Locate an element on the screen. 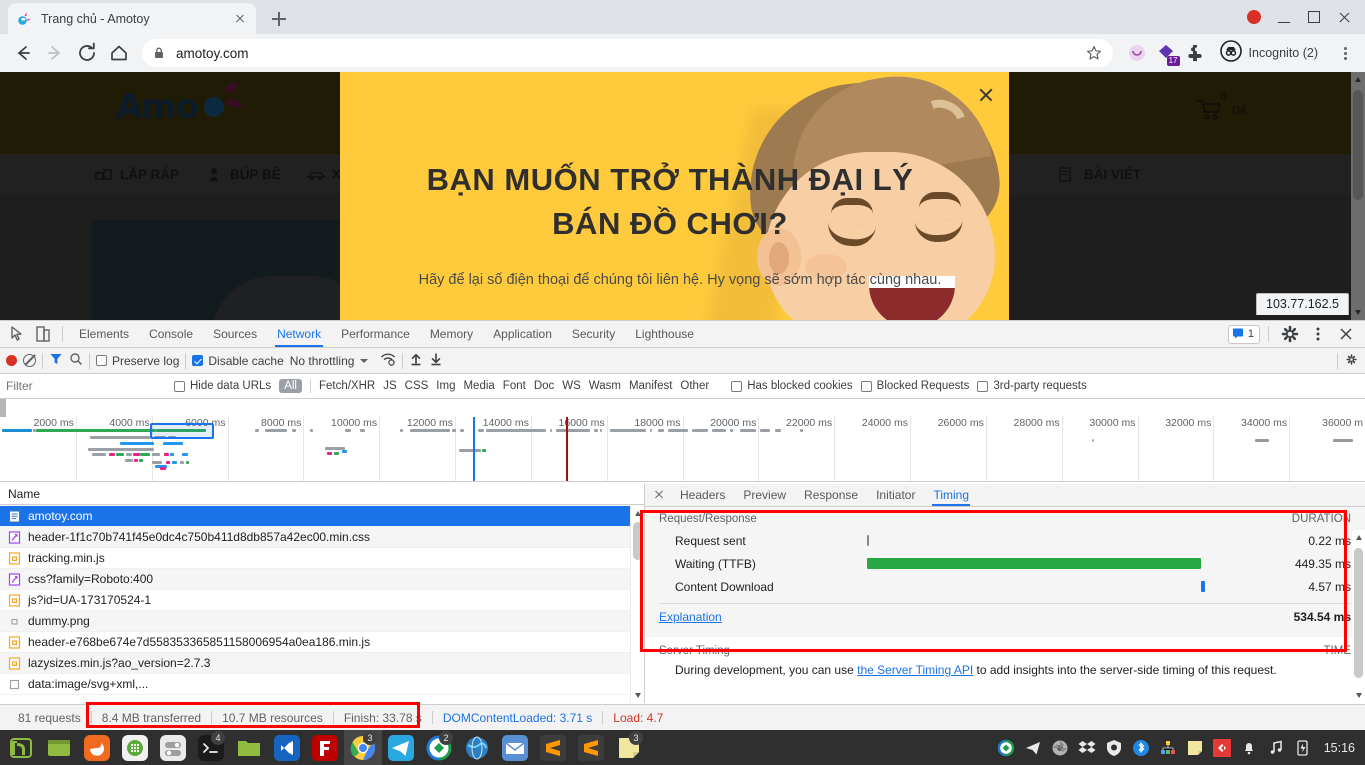 The width and height of the screenshot is (1365, 765). preserve-log-checkbox: Preserve log is located at coordinates (137, 361).